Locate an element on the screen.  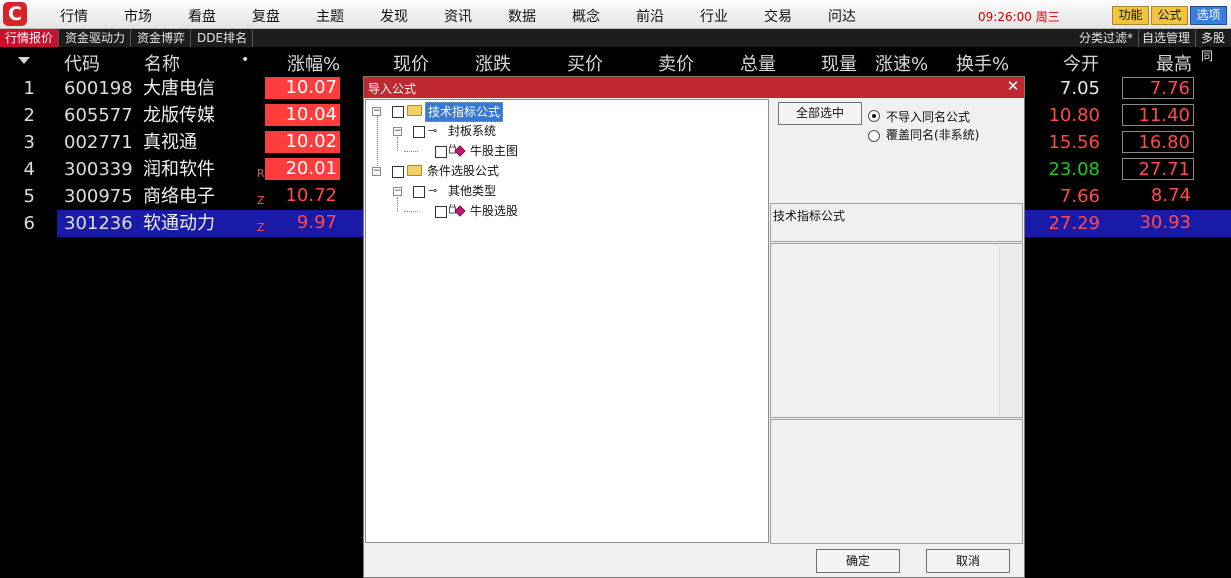
checkbox-bull-screener is located at coordinates (441, 212).